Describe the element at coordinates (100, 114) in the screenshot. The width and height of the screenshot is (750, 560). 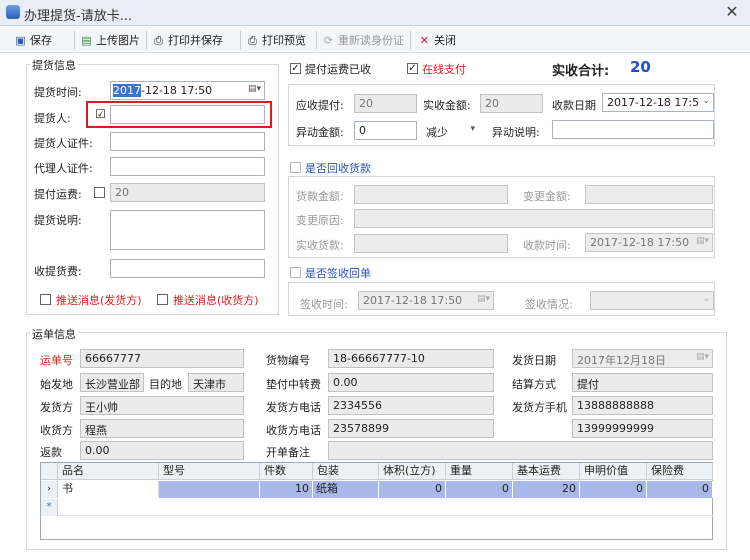
I see `pickup-person-checkbox: ☑` at that location.